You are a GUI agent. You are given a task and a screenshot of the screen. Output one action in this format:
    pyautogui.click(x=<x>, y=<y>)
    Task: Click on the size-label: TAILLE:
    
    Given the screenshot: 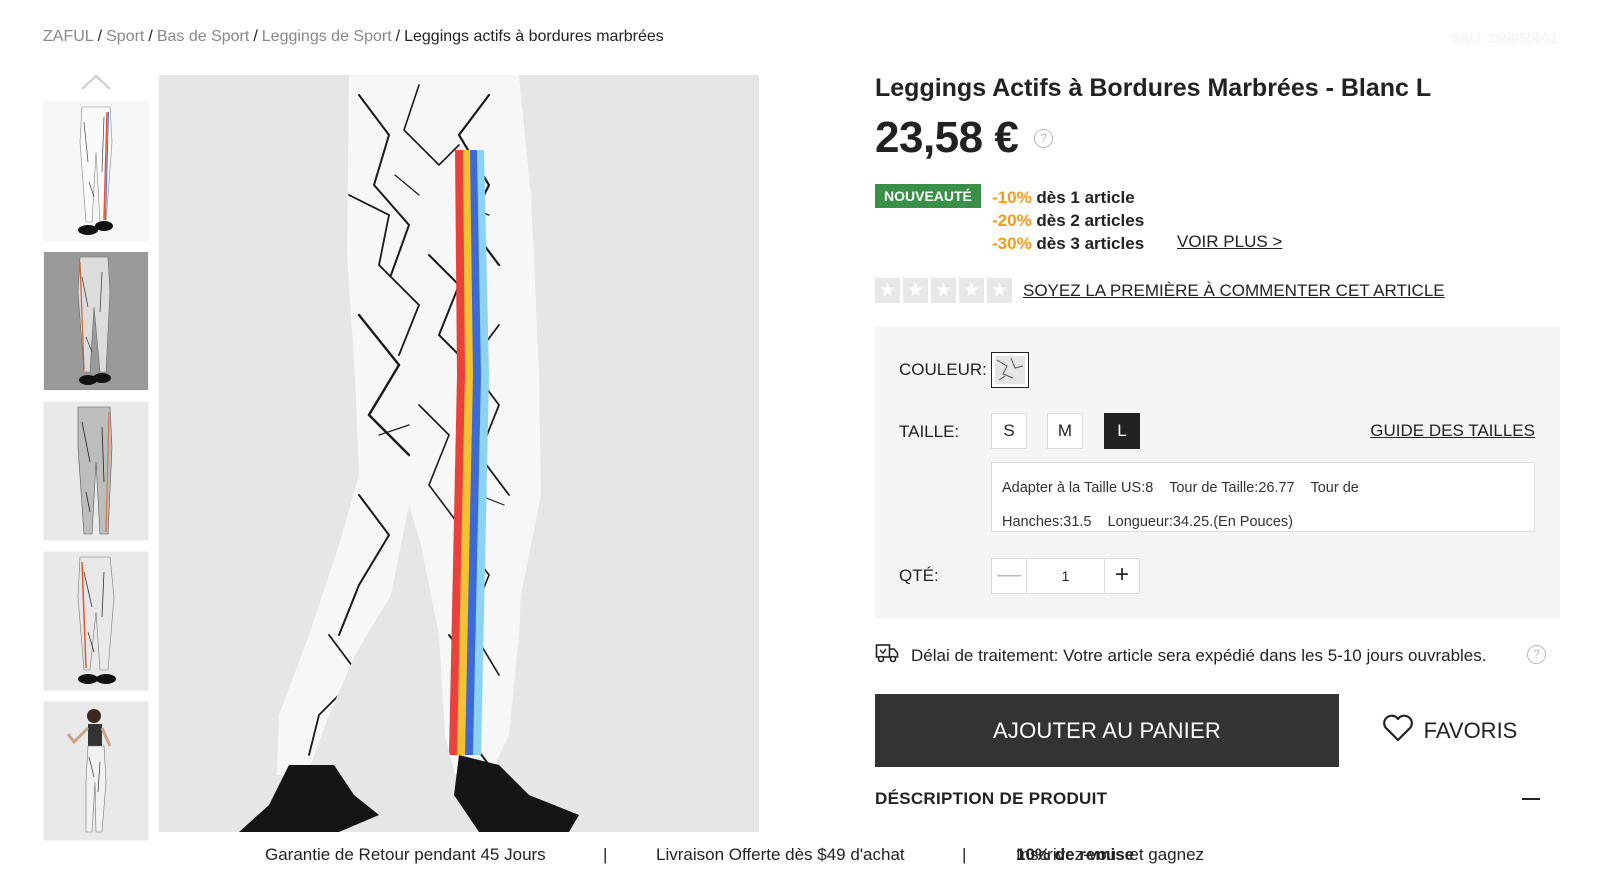 What is the action you would take?
    pyautogui.click(x=929, y=431)
    